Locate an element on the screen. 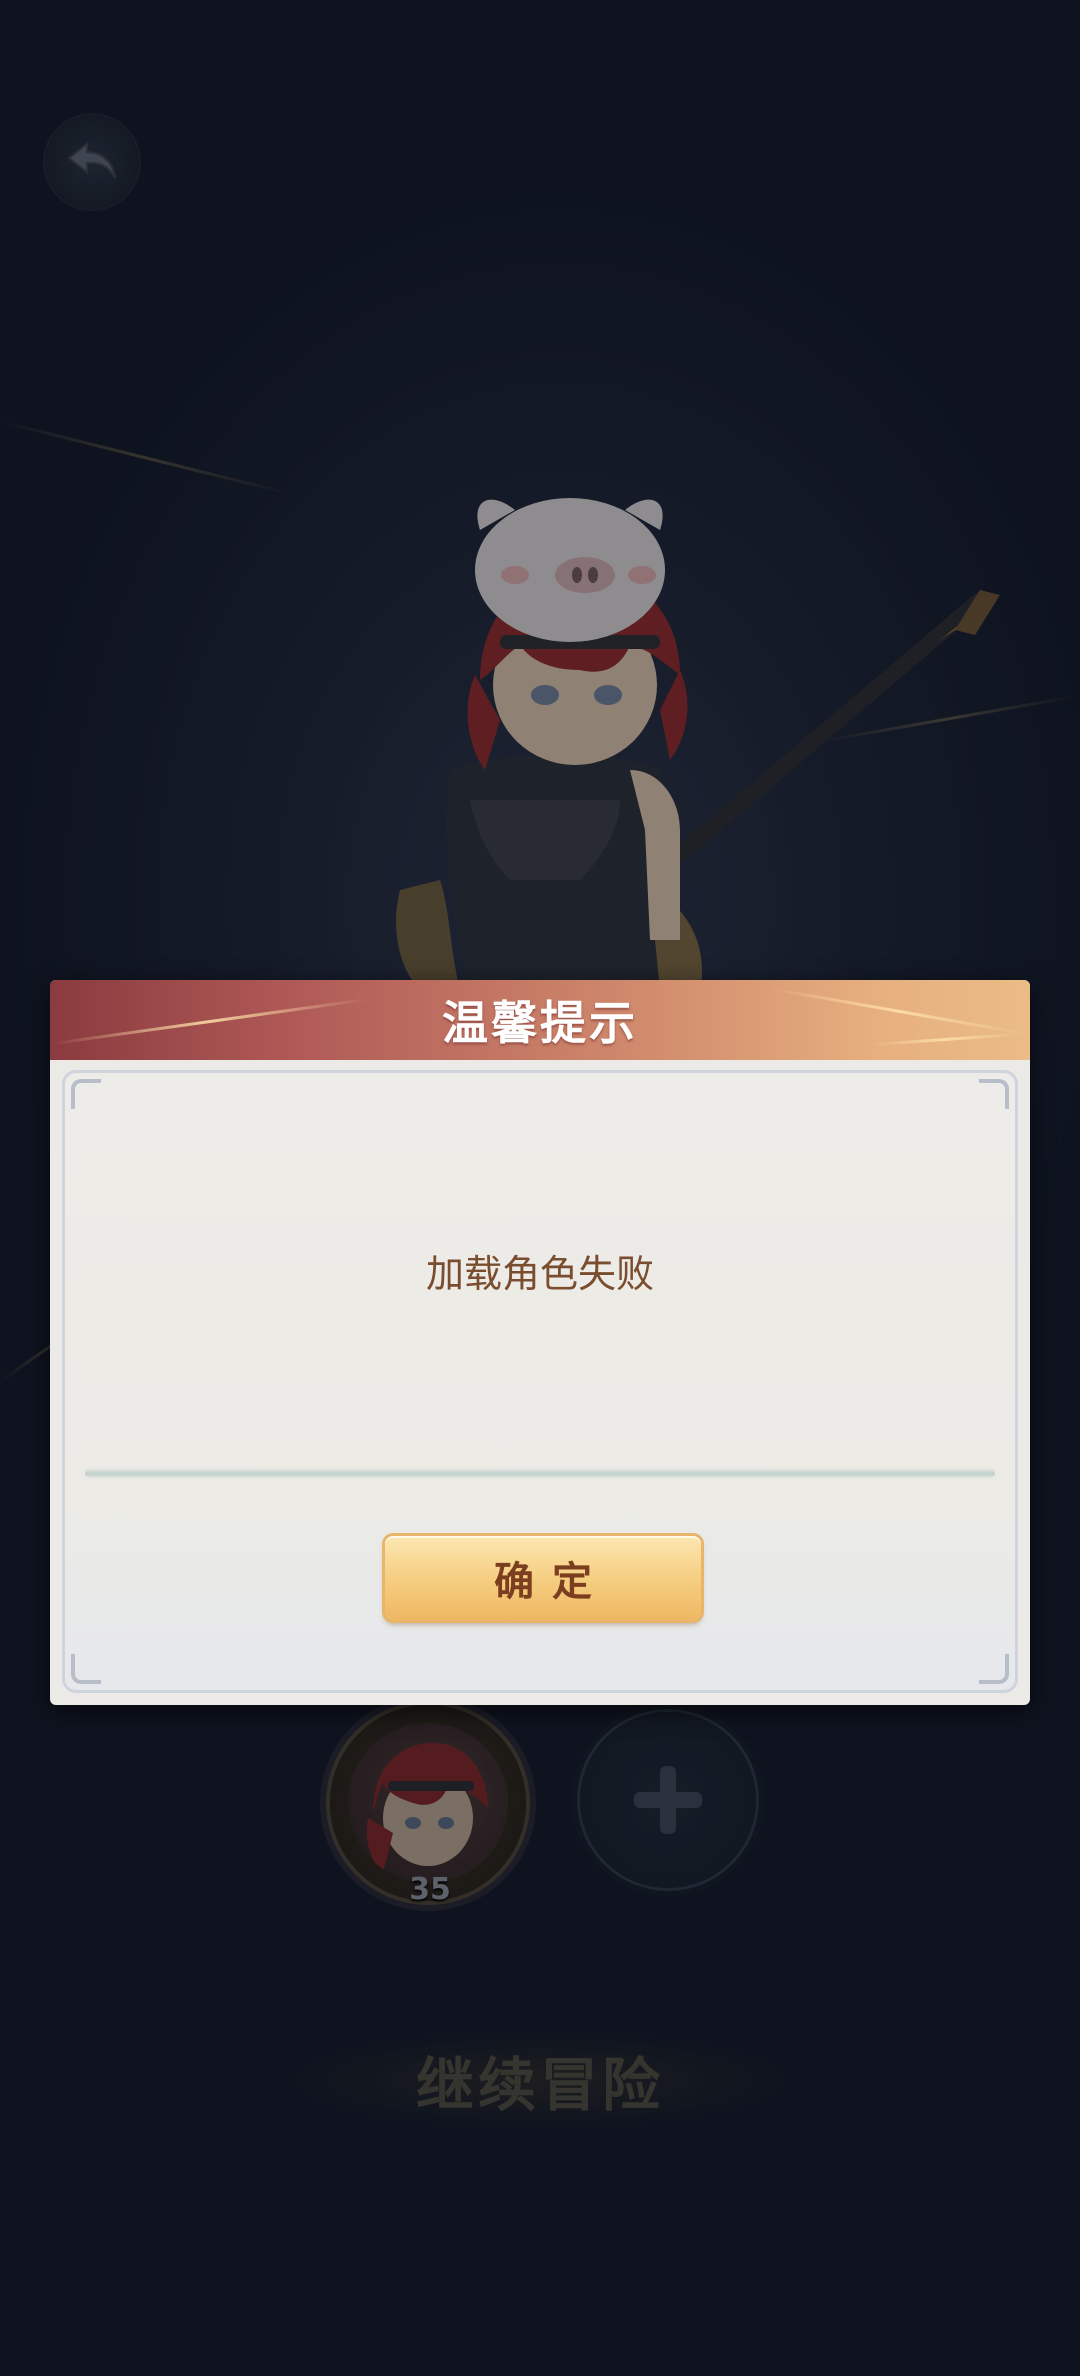  confirm-button-label: 确定 is located at coordinates (552, 1582).